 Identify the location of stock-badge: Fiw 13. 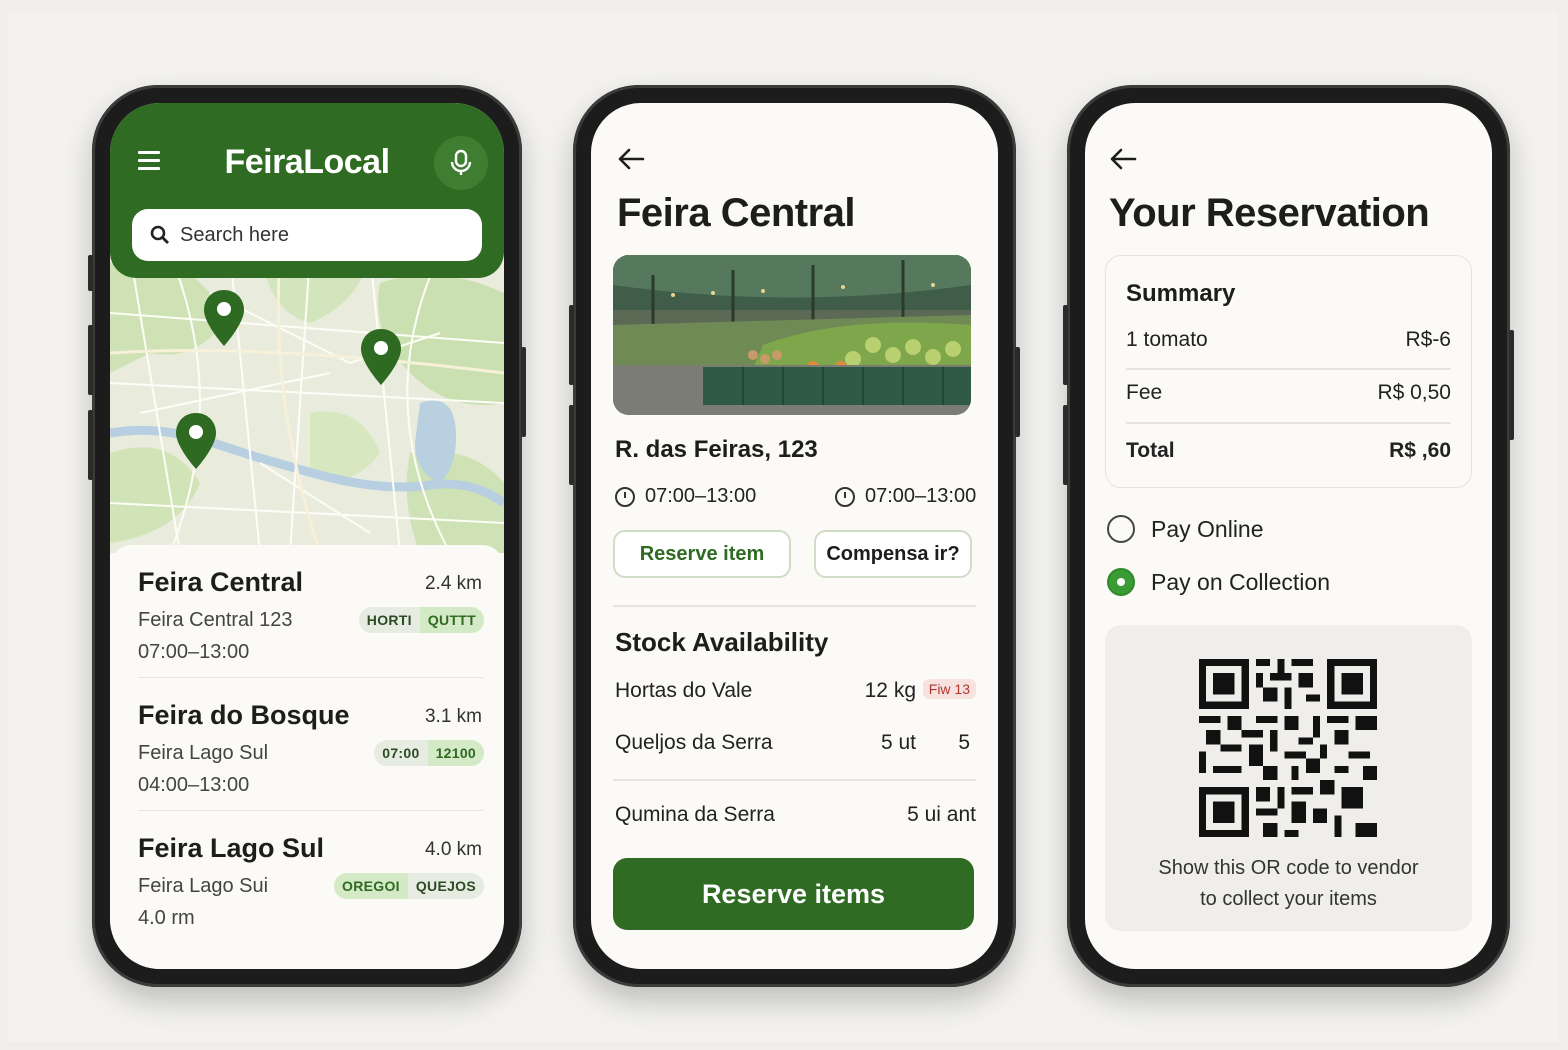
(949, 689).